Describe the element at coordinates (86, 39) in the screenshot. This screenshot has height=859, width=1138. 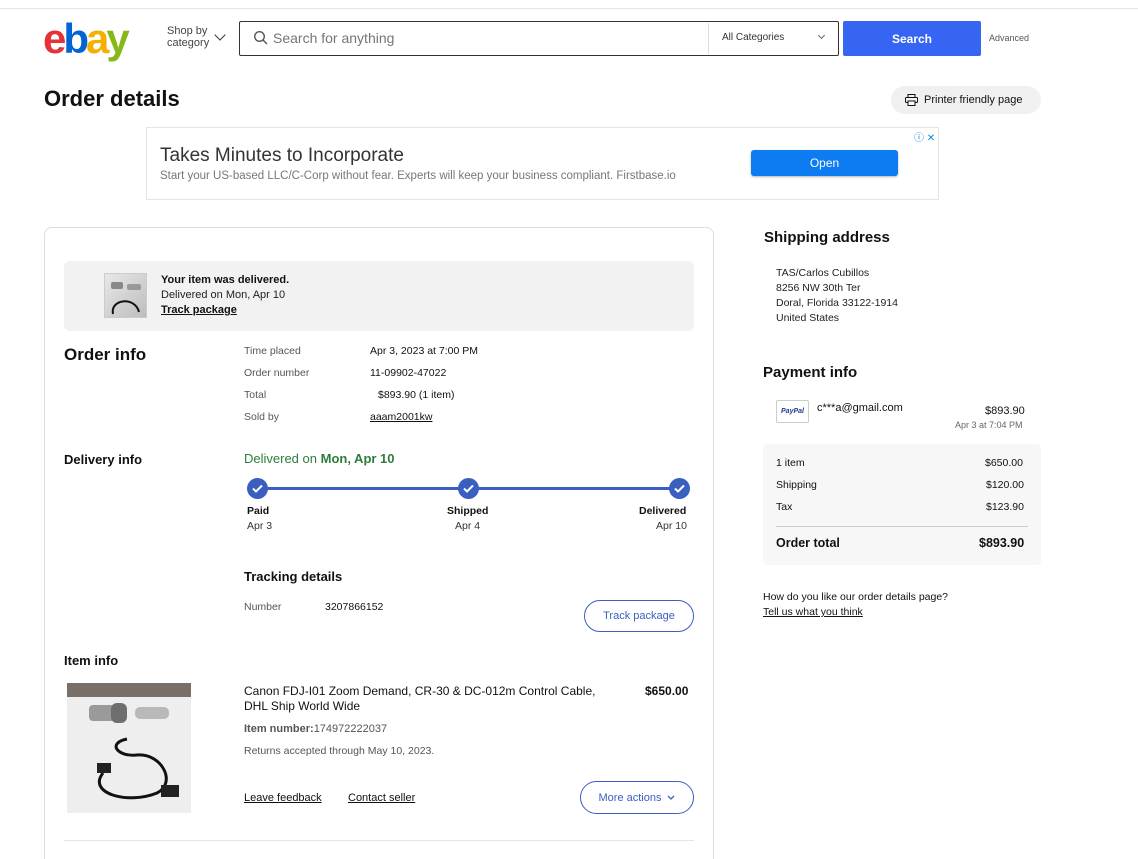
I see `ebay-logo: ebay` at that location.